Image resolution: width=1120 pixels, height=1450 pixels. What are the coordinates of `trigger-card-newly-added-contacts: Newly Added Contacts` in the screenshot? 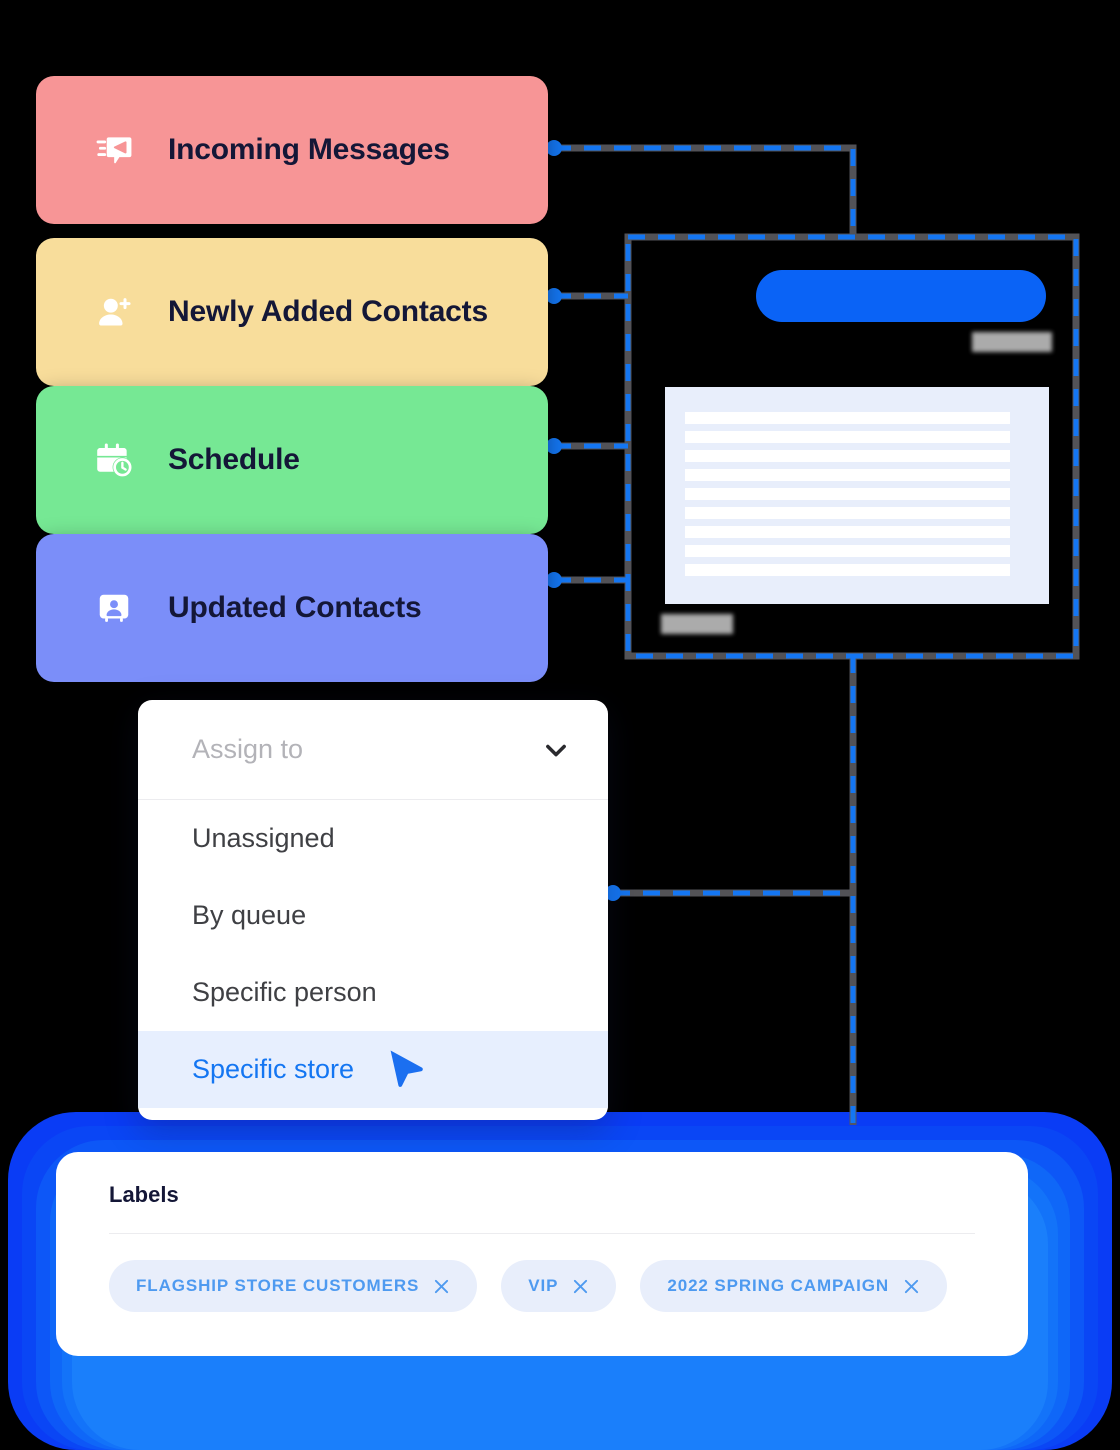 It's located at (292, 312).